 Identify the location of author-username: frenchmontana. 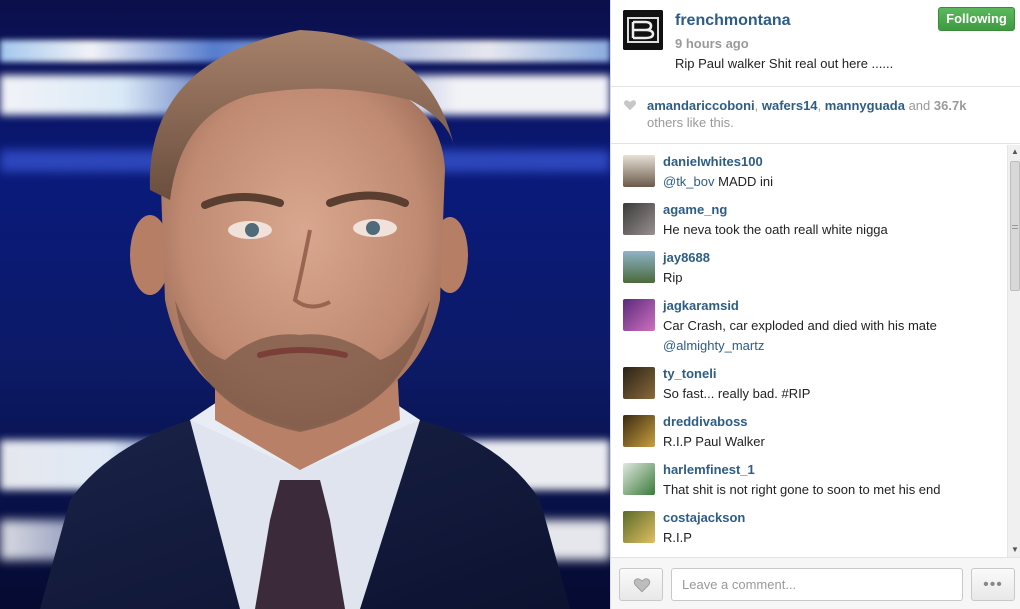
(733, 21).